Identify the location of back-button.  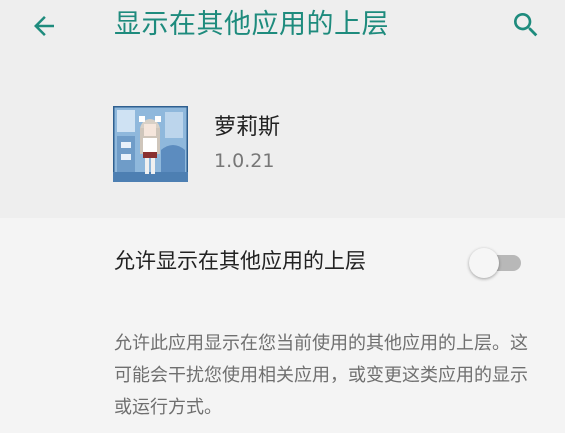
(44, 26).